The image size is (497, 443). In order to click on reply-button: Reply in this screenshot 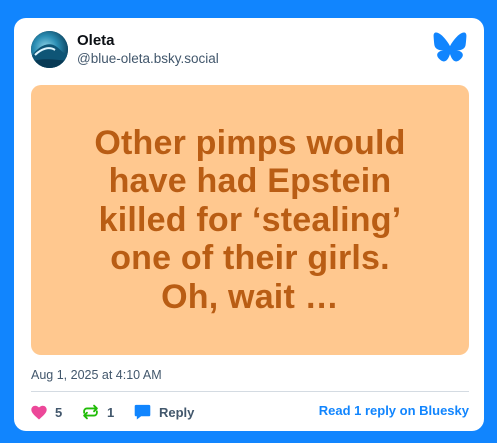, I will do `click(164, 412)`.